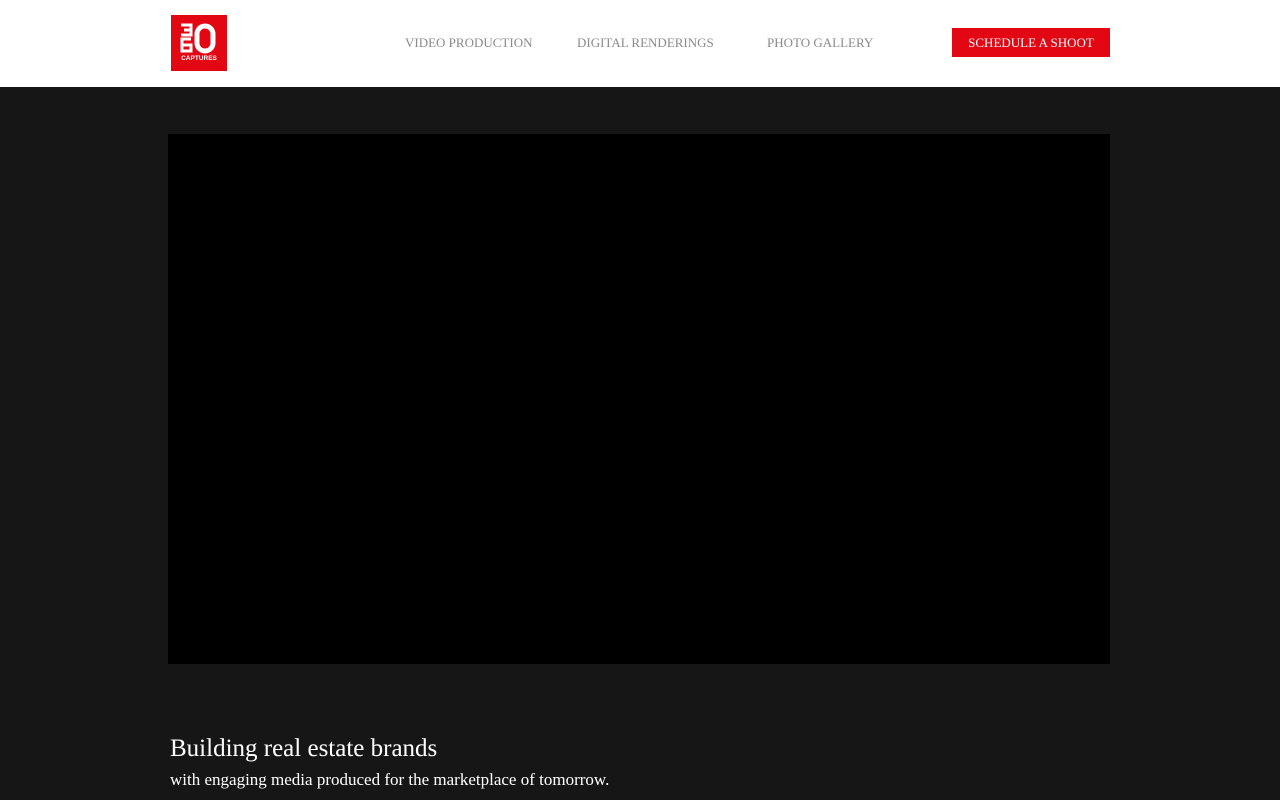  I want to click on brand-logo: CAPTURES, so click(199, 43).